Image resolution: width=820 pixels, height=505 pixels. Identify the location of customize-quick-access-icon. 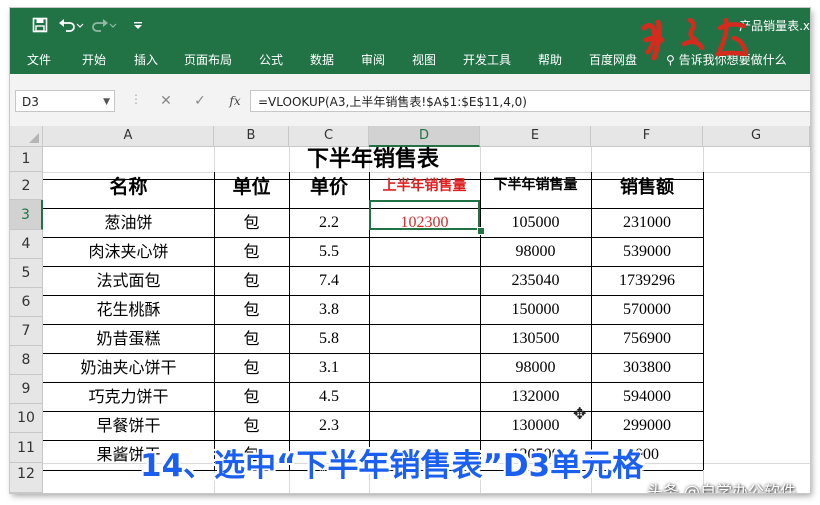
(138, 25).